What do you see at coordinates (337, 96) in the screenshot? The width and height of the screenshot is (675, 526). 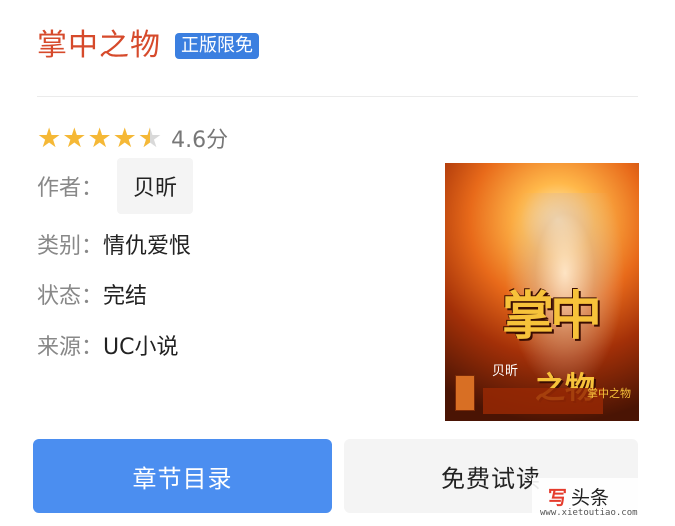 I see `divider` at bounding box center [337, 96].